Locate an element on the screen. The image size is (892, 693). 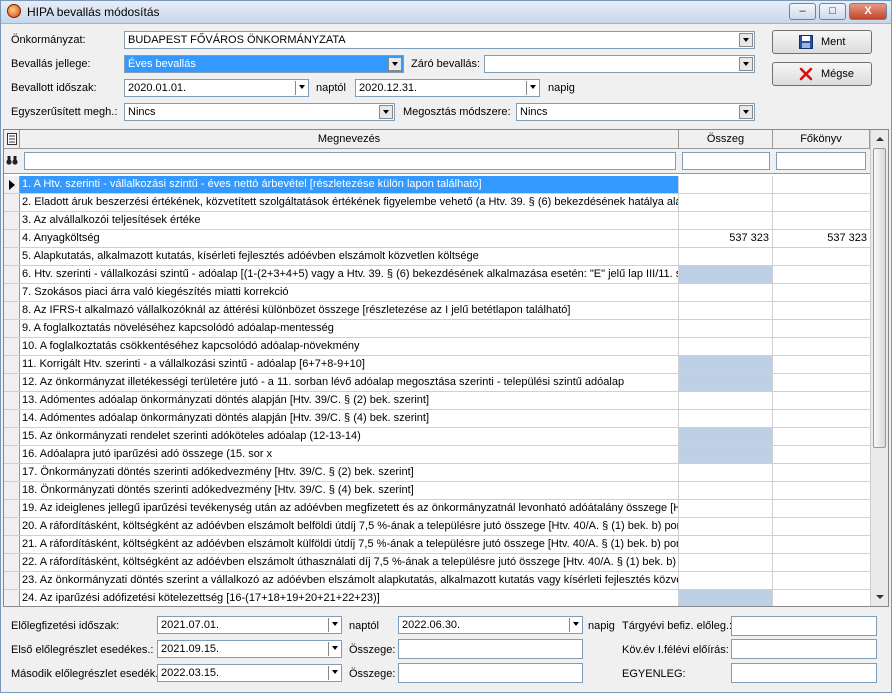
maximize-button: □ is located at coordinates (832, 11).